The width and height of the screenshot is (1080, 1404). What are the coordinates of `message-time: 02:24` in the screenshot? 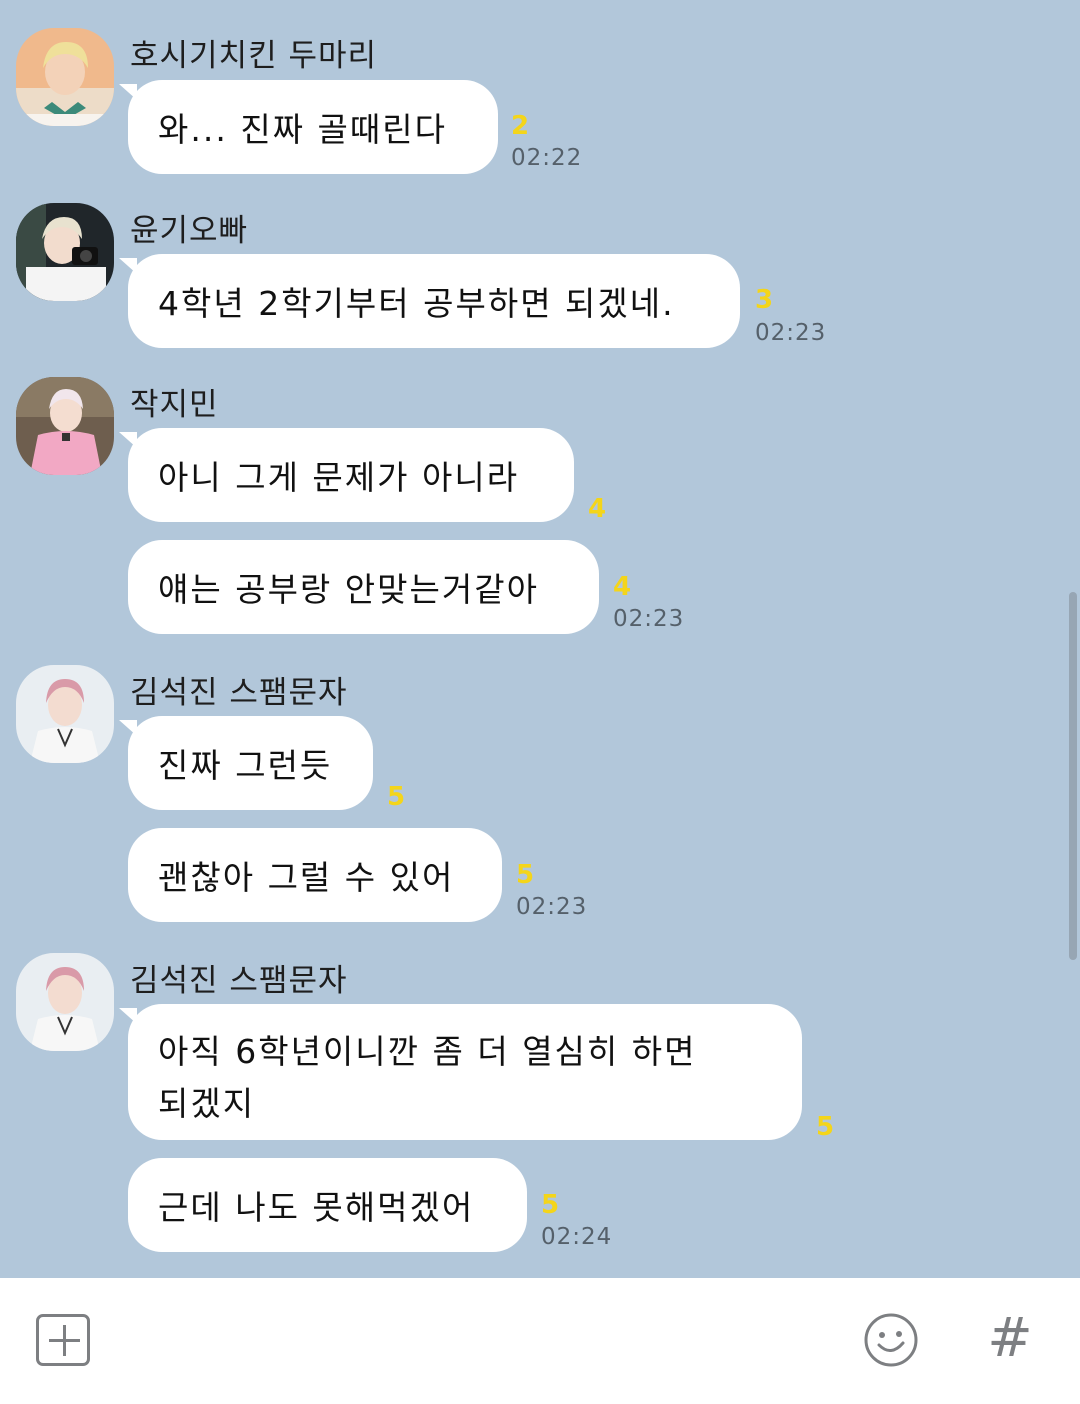 It's located at (577, 1237).